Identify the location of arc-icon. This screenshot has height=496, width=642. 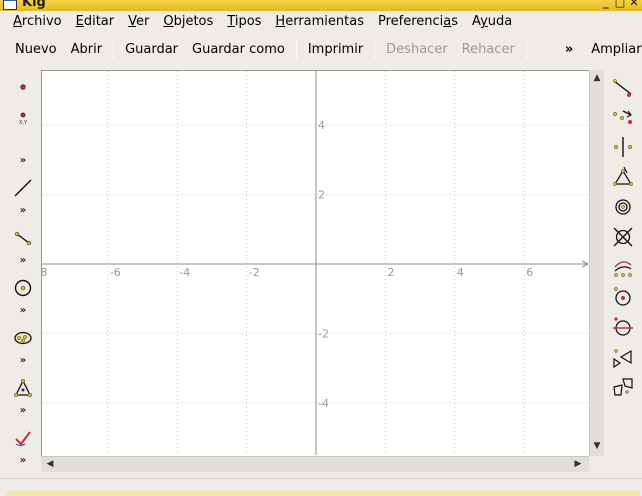
(623, 267).